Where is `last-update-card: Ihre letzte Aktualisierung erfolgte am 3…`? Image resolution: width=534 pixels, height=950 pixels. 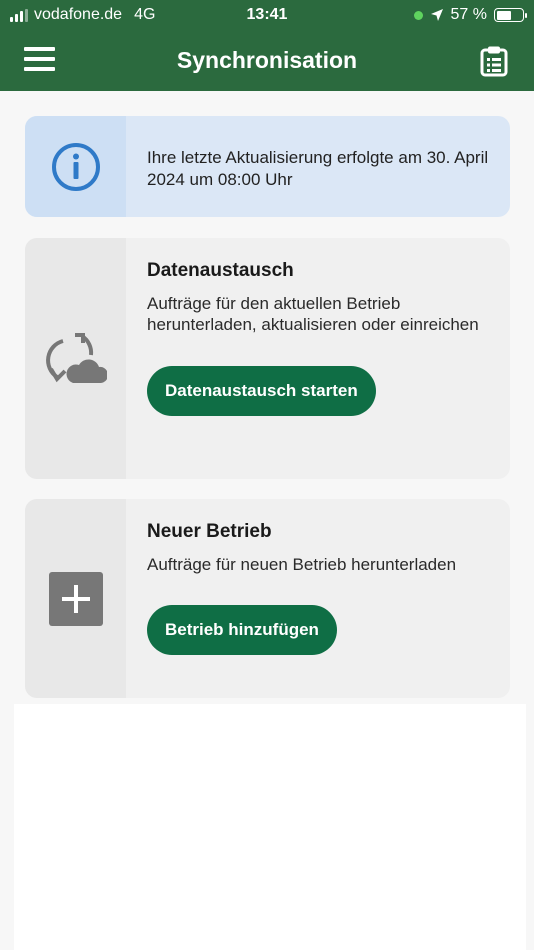 last-update-card: Ihre letzte Aktualisierung erfolgte am 3… is located at coordinates (267, 166).